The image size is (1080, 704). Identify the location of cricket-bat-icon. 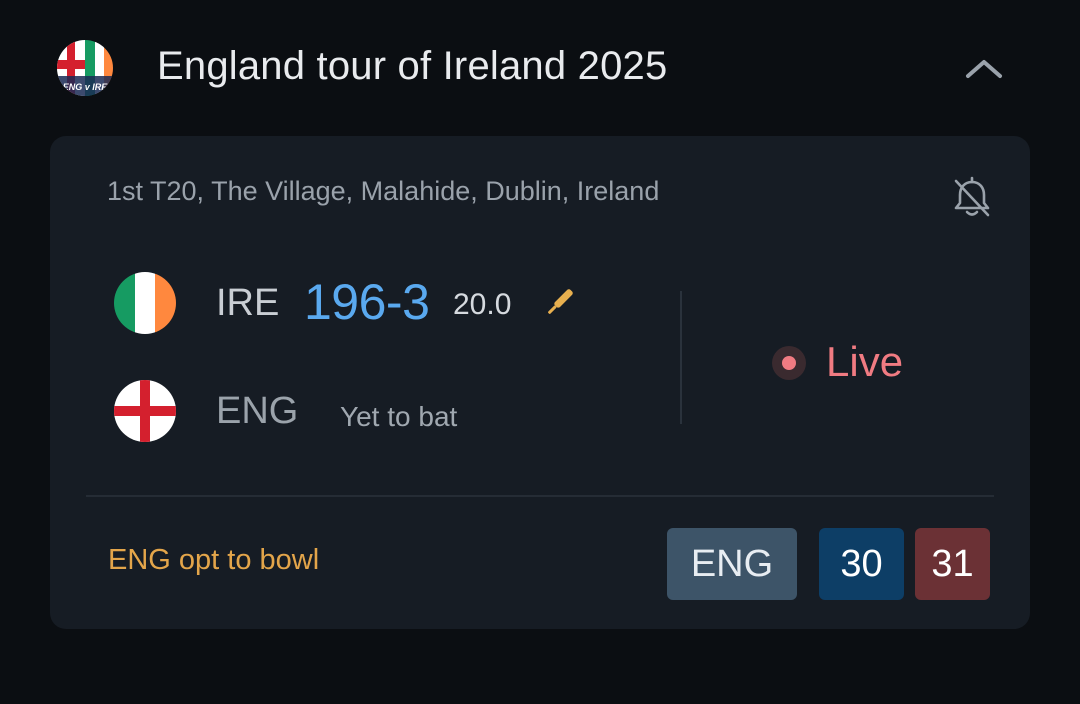
(560, 301).